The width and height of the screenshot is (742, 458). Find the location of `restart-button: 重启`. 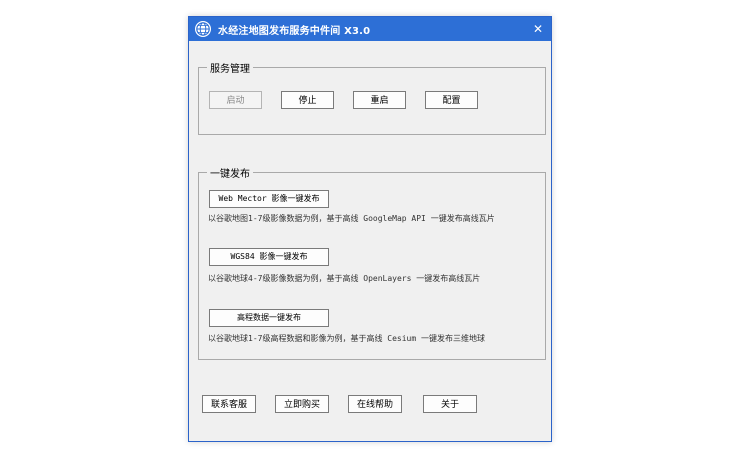

restart-button: 重启 is located at coordinates (379, 100).